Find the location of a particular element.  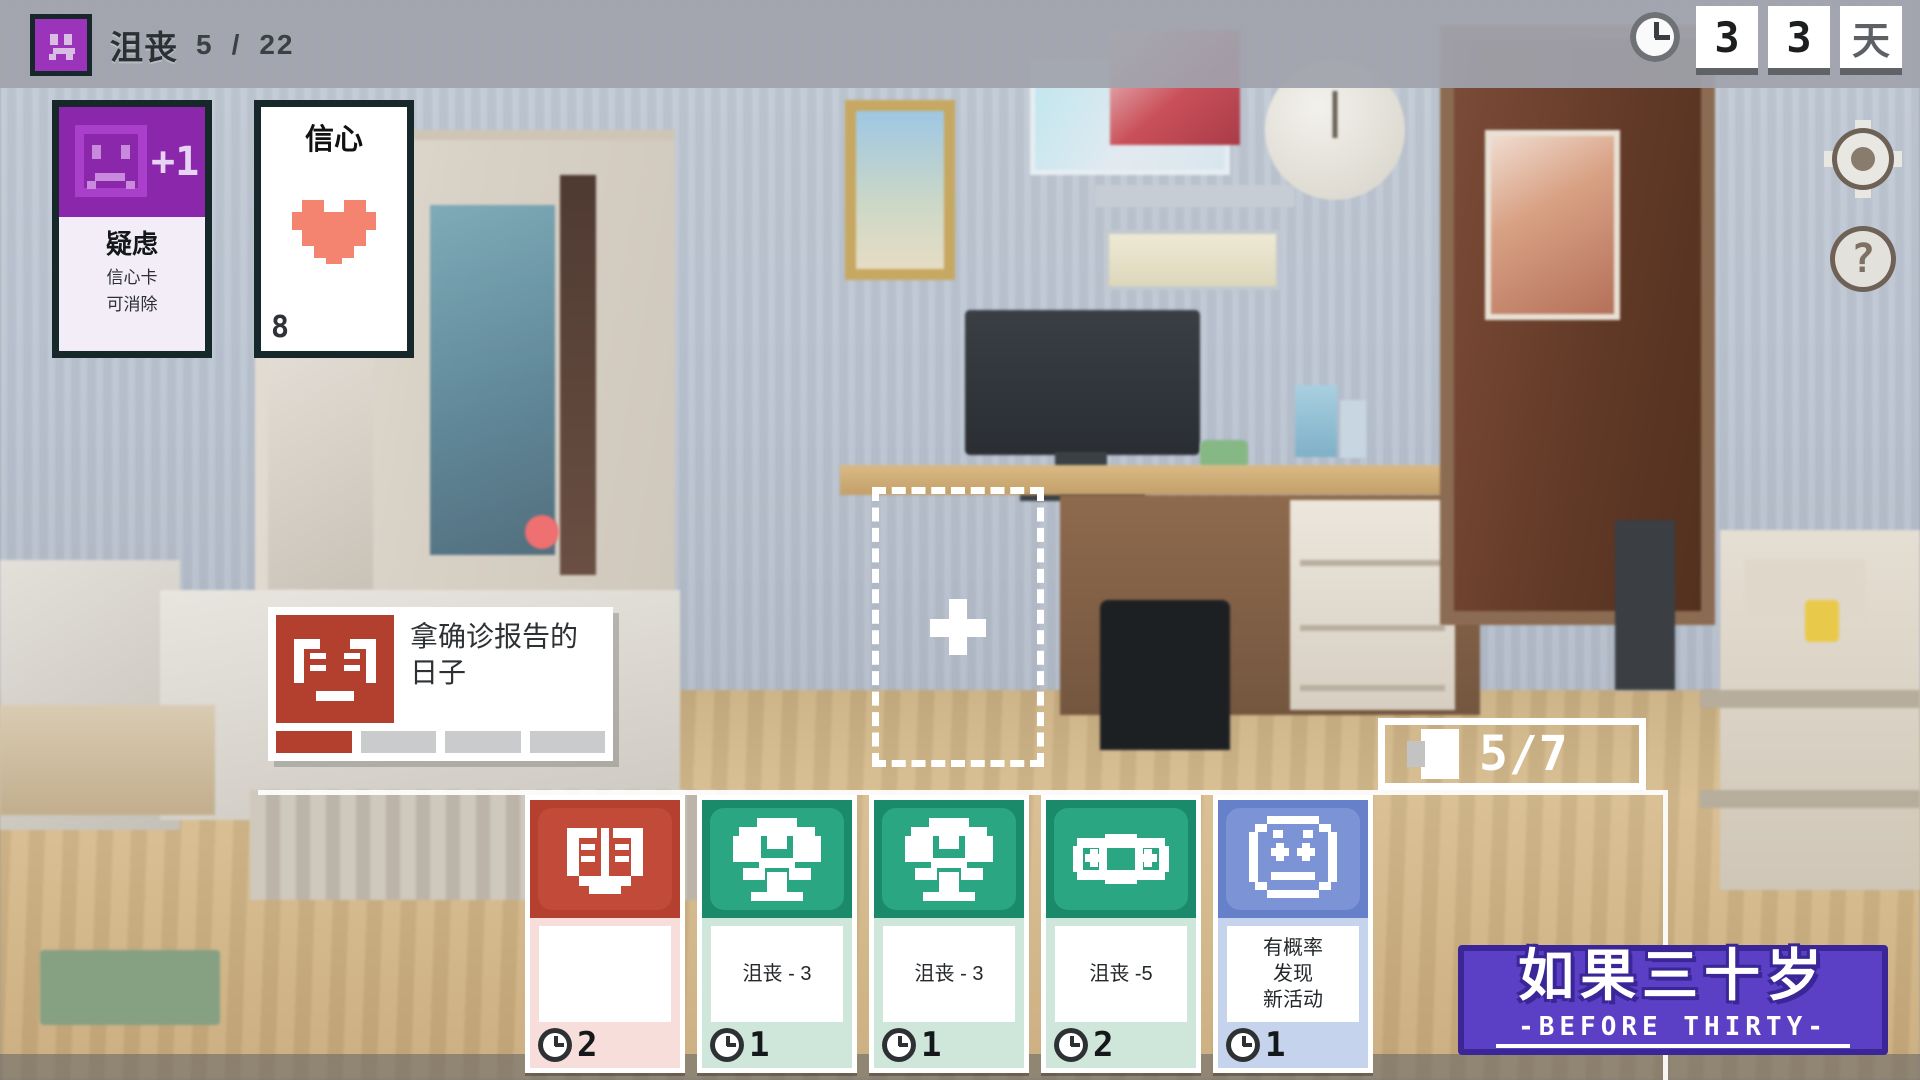

doubt-card-title: 疑虑 is located at coordinates (131, 244).